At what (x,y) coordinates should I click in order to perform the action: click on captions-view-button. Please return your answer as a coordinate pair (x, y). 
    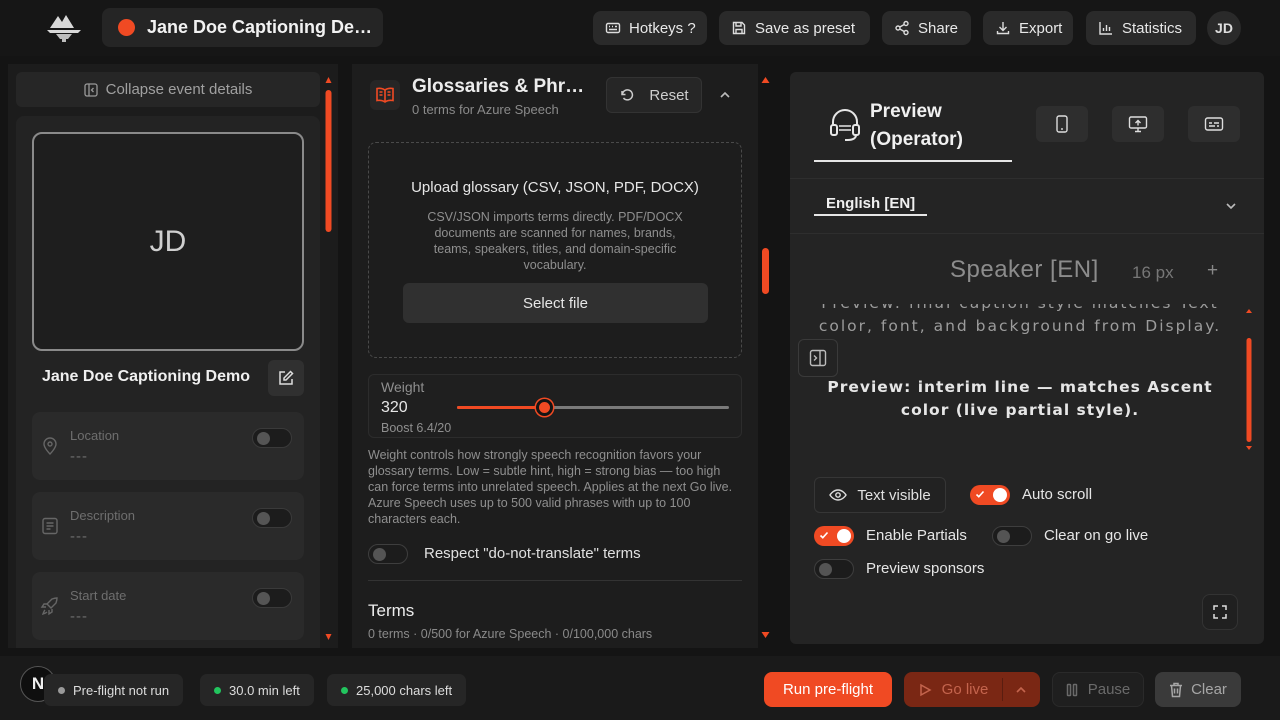
    Looking at the image, I should click on (1214, 124).